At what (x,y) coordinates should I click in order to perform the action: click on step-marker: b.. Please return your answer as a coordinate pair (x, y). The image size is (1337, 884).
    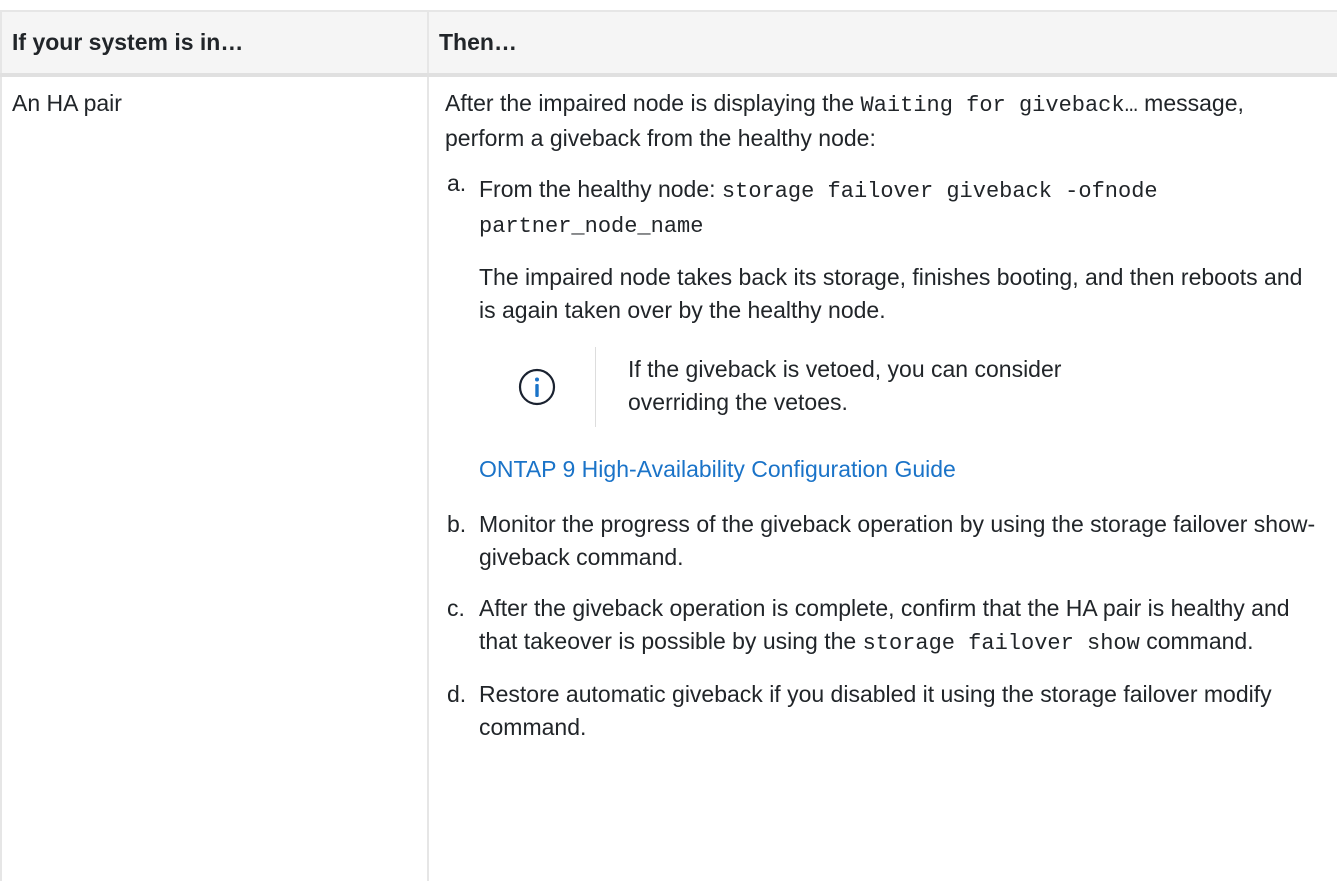
    Looking at the image, I should click on (457, 524).